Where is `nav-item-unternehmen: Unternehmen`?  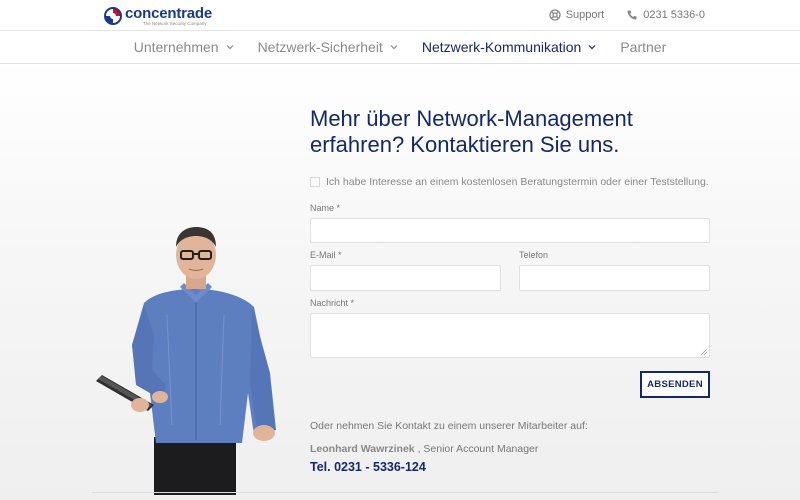 nav-item-unternehmen: Unternehmen is located at coordinates (184, 47).